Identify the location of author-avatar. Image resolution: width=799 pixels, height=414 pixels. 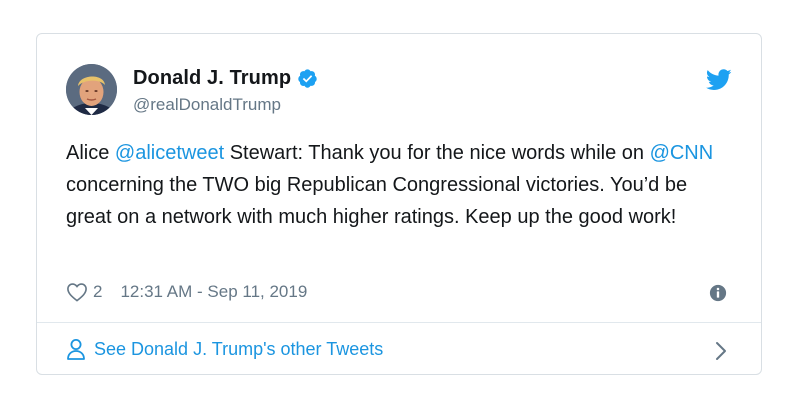
(91, 89).